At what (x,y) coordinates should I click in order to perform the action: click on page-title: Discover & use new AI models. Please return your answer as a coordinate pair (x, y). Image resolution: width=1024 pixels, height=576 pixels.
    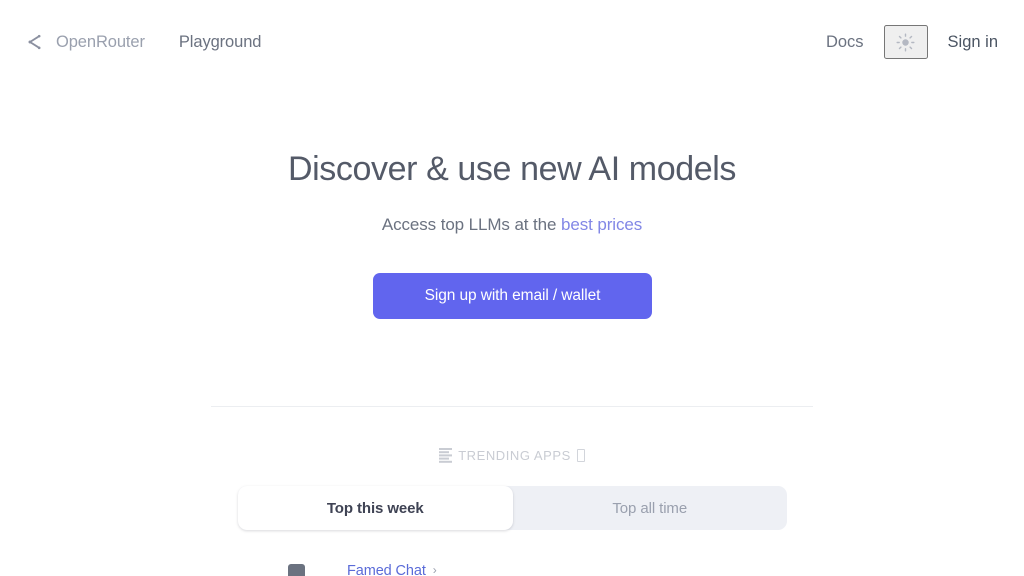
    Looking at the image, I should click on (512, 169).